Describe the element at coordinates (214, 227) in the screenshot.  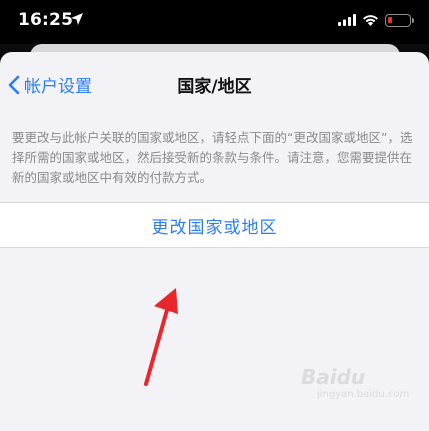
I see `change-country-region-label: 更改国家或地区` at that location.